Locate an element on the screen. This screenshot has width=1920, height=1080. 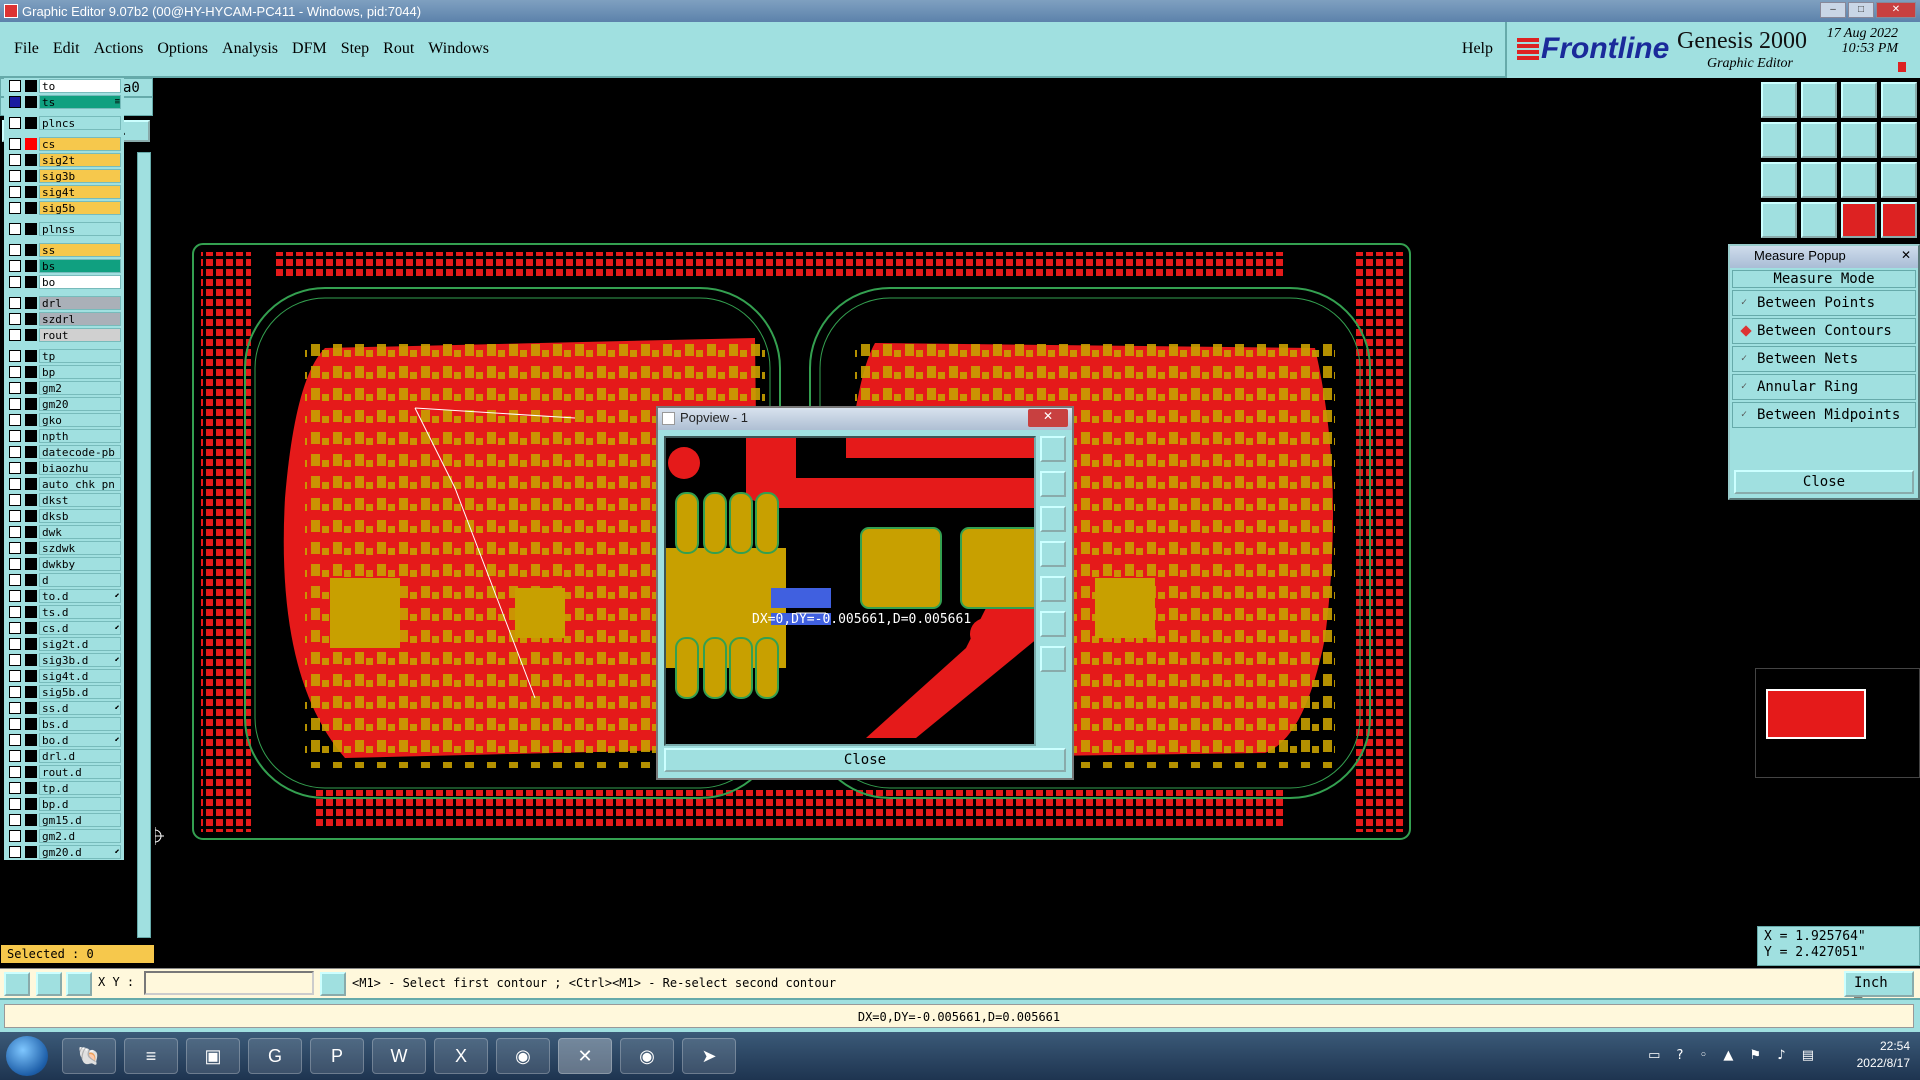
layer-row: drl.d is located at coordinates (64, 756).